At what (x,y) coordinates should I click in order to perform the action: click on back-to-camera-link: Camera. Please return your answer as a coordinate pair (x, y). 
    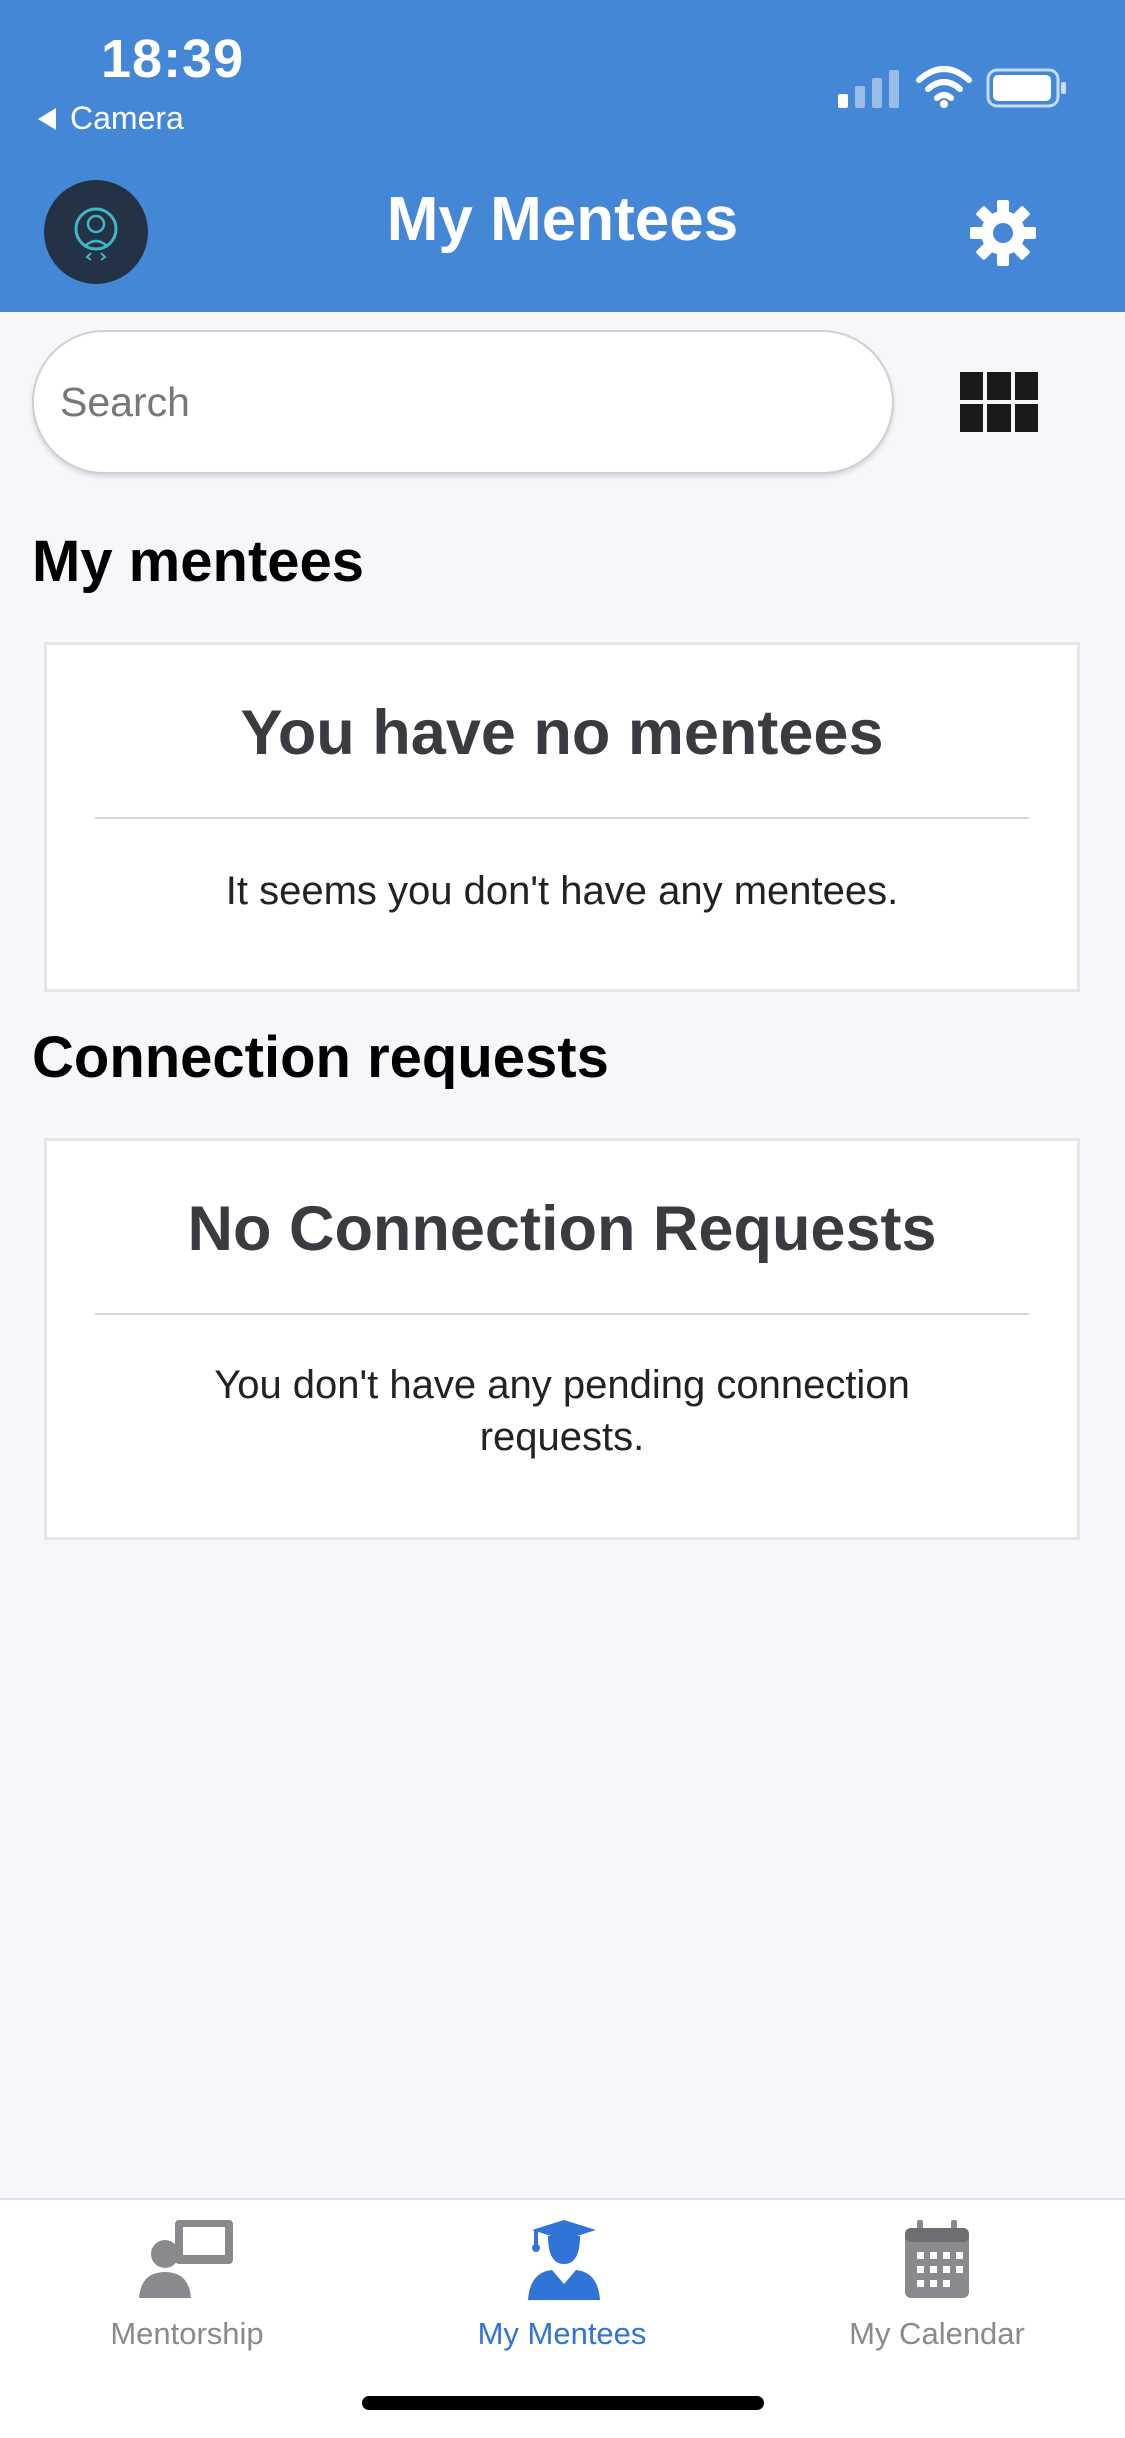
    Looking at the image, I should click on (111, 118).